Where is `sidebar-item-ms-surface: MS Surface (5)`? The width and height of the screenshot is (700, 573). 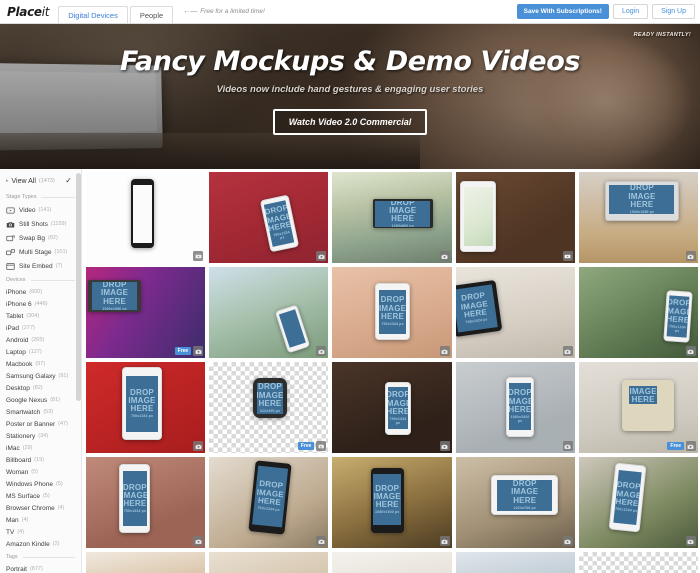 sidebar-item-ms-surface: MS Surface (5) is located at coordinates (40, 496).